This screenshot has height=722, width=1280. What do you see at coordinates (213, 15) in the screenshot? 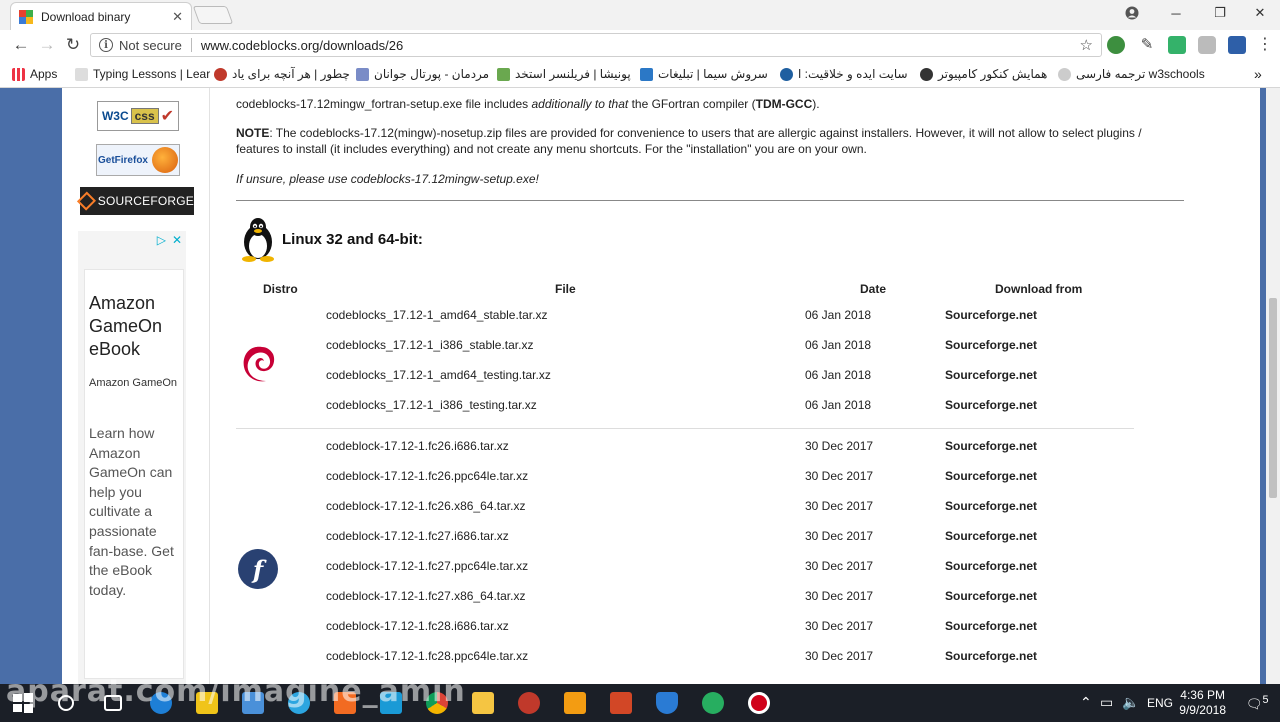
I see `new-tab-button` at bounding box center [213, 15].